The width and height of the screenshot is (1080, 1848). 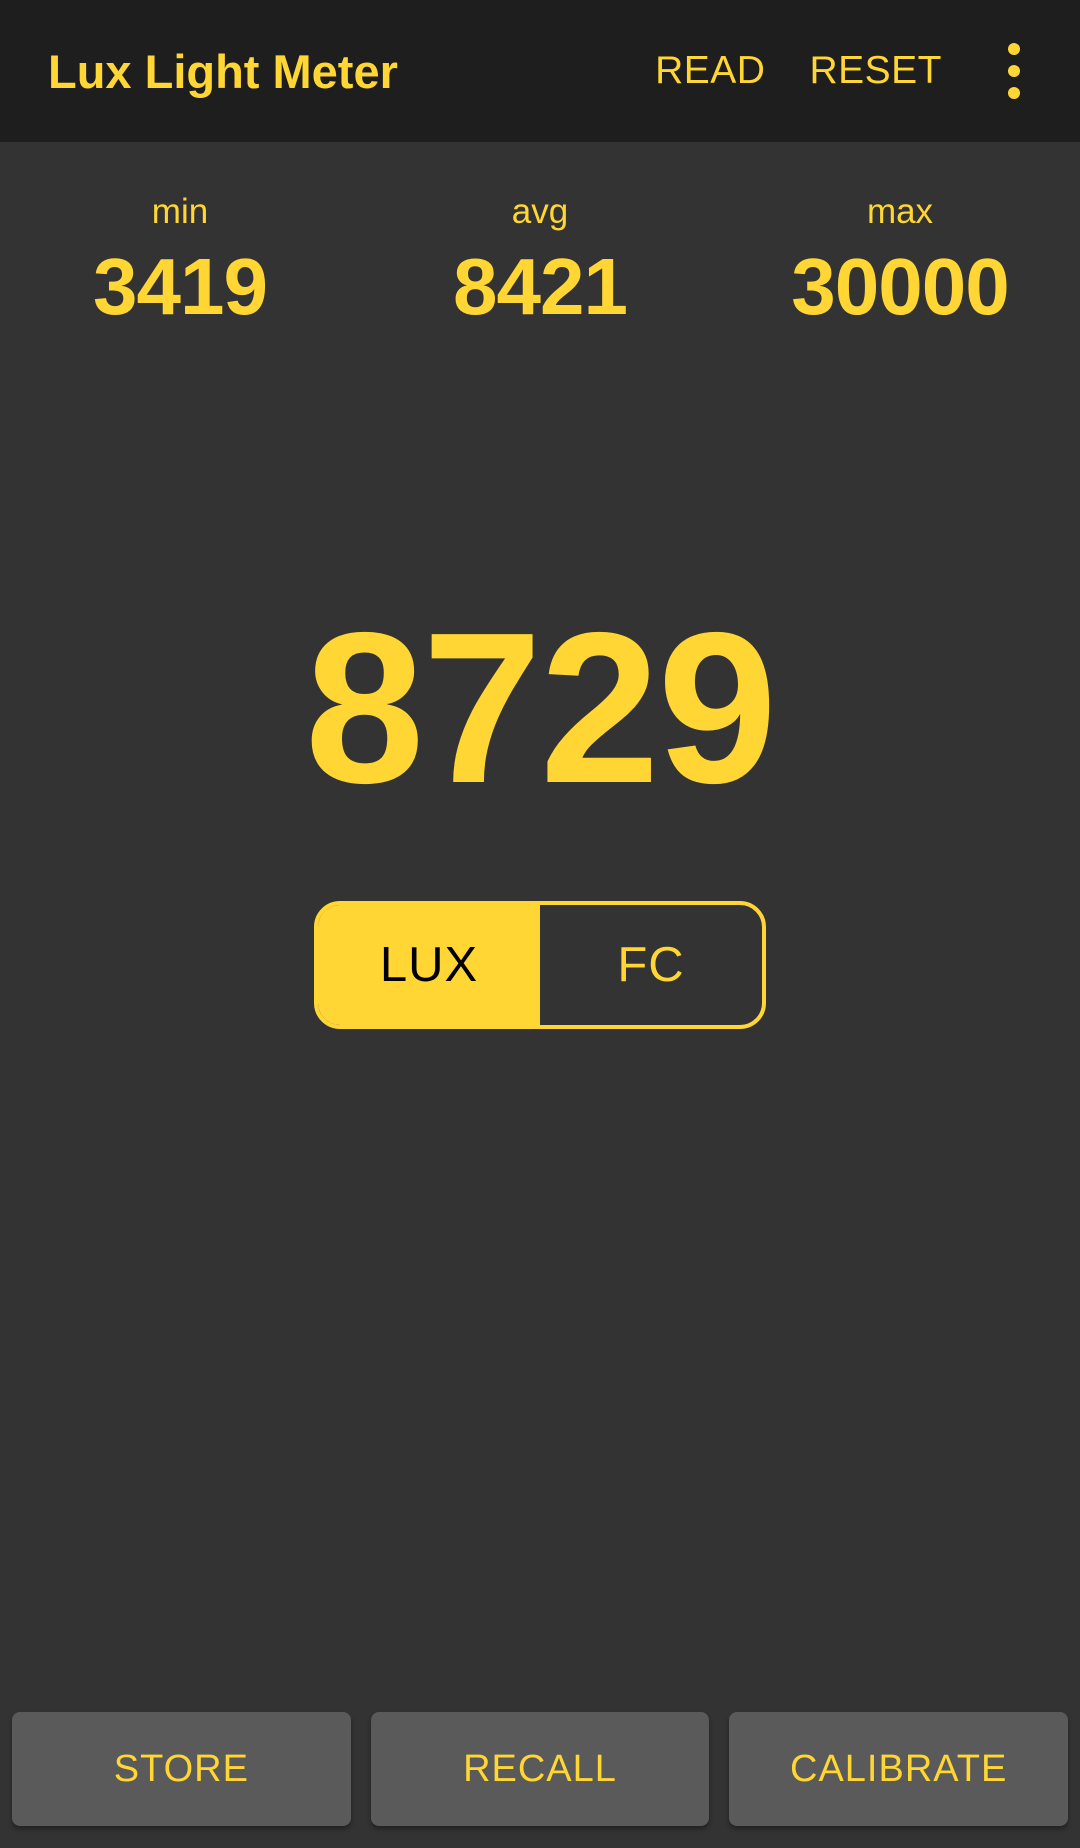 I want to click on store-button: STORE, so click(x=181, y=1769).